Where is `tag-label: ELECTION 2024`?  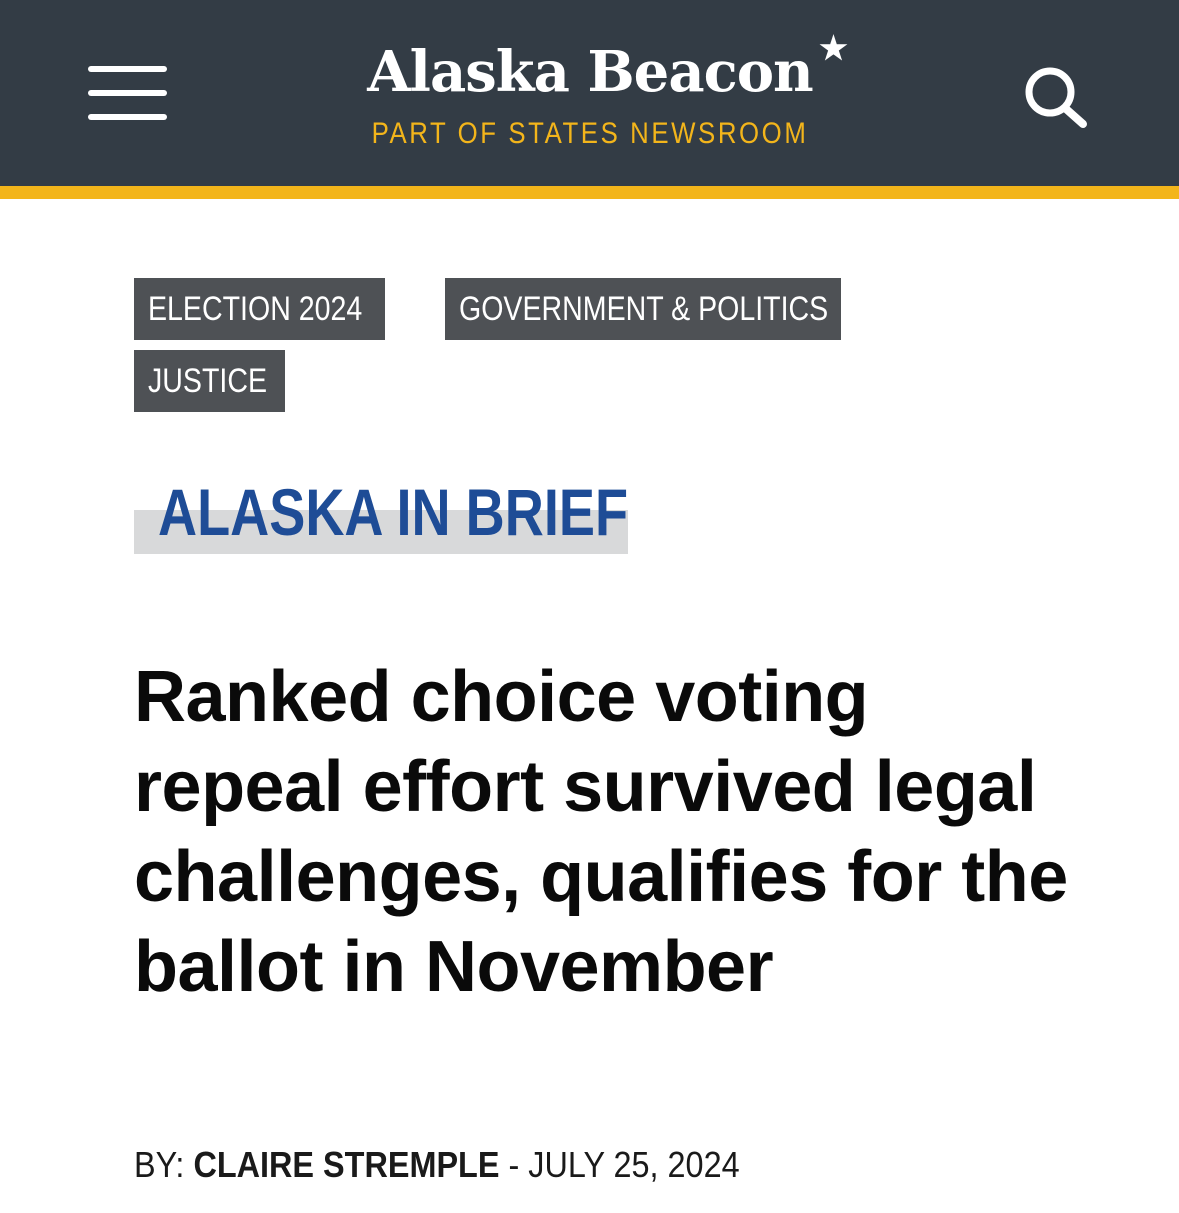
tag-label: ELECTION 2024 is located at coordinates (255, 309).